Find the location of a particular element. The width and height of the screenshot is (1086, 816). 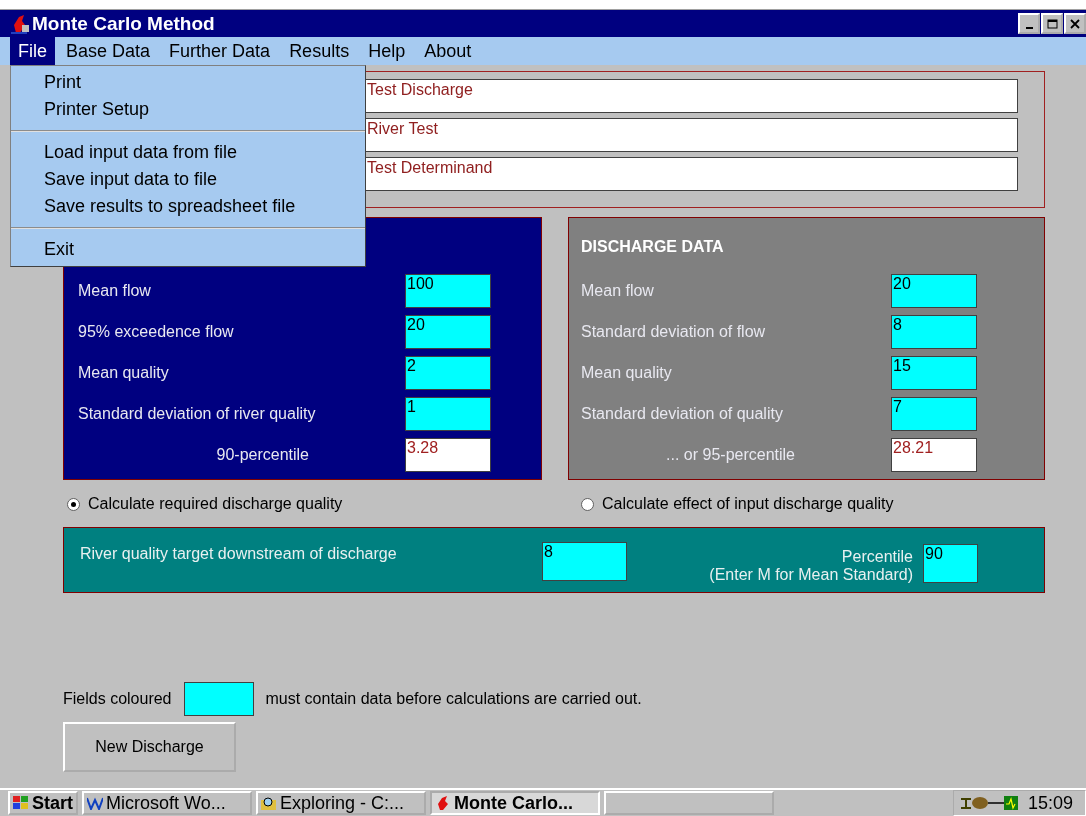

minimize-icon is located at coordinates (1029, 27).